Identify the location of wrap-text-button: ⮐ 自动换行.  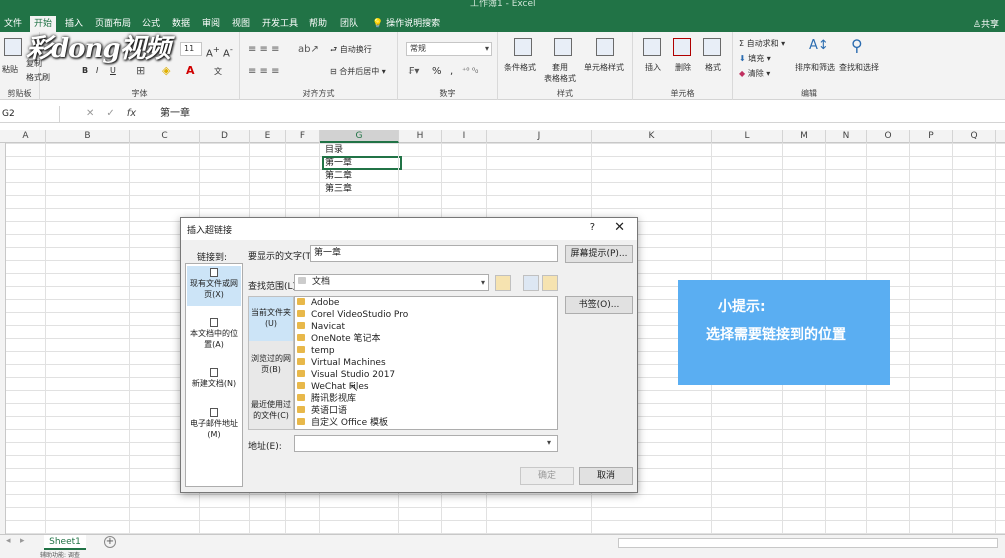
(351, 51).